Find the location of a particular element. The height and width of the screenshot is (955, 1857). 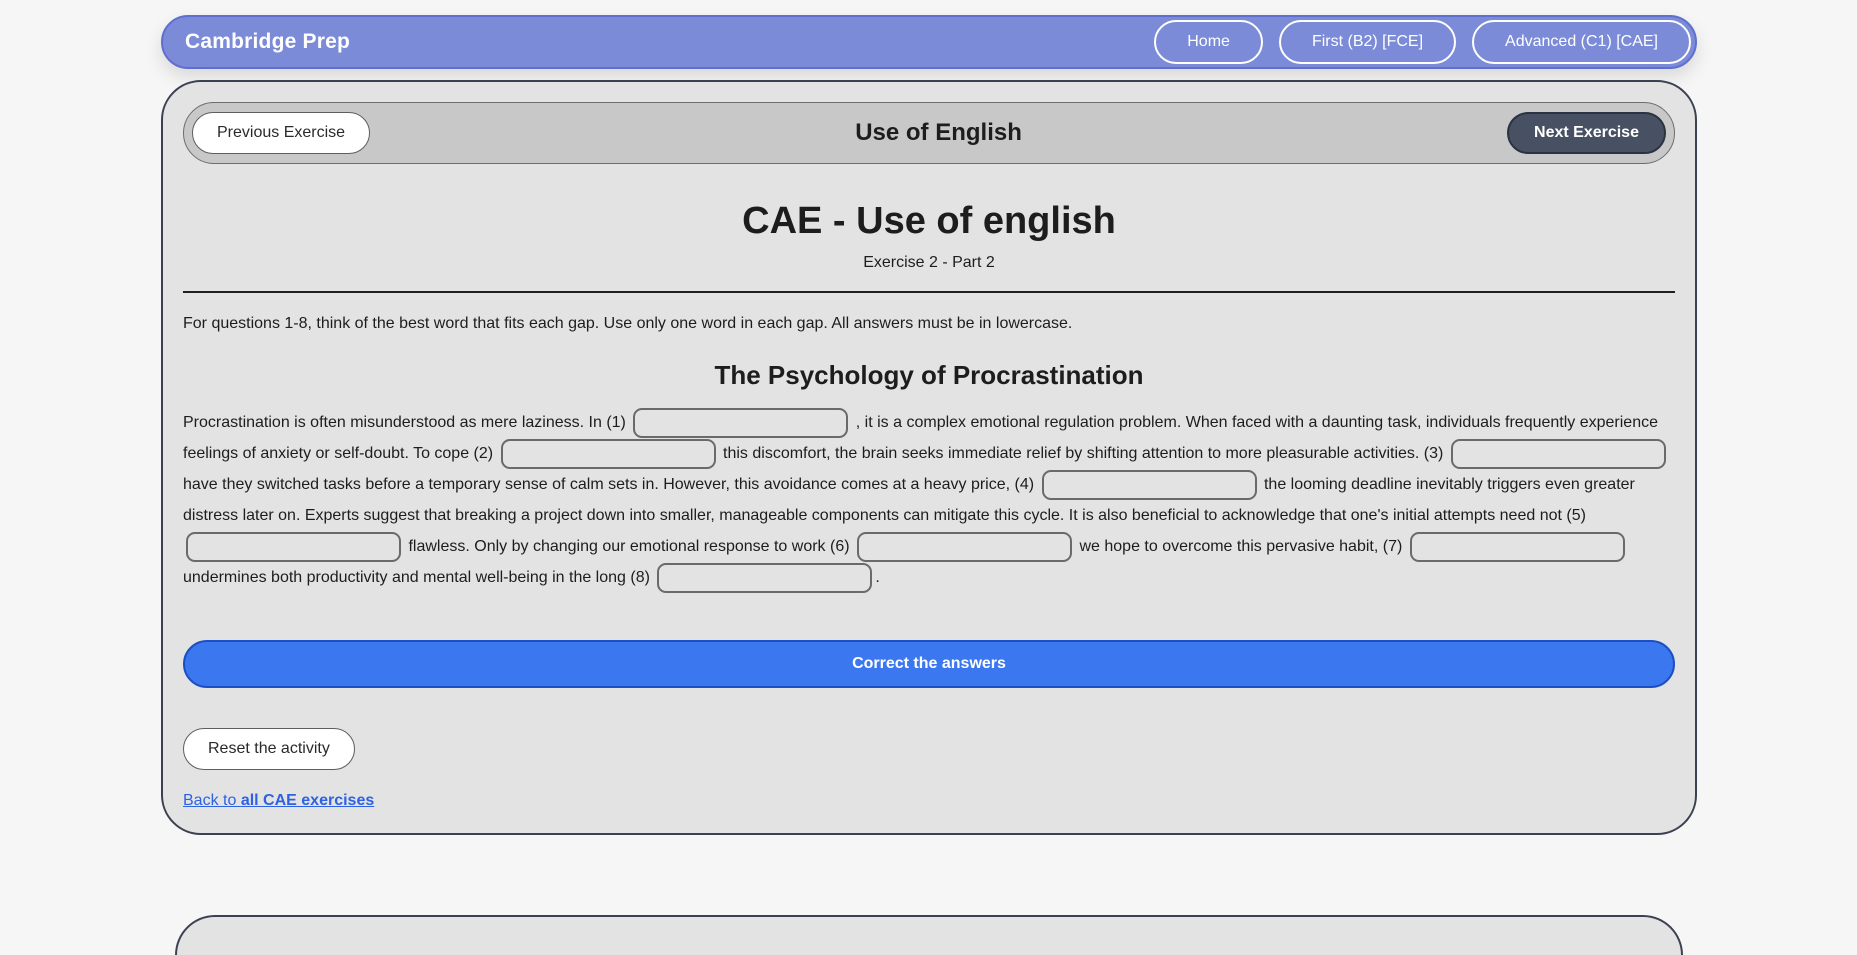

next-exercise-button: Next Exercise is located at coordinates (1586, 133).